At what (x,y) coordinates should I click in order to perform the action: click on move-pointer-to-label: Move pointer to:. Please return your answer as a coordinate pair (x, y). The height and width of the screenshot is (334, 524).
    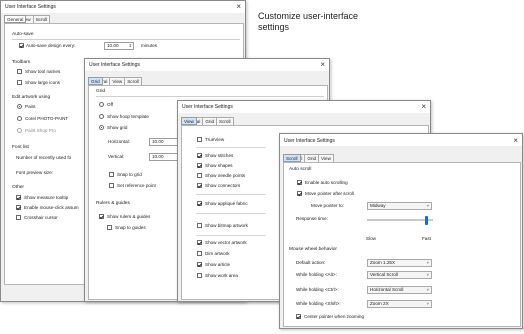
    Looking at the image, I should click on (327, 205).